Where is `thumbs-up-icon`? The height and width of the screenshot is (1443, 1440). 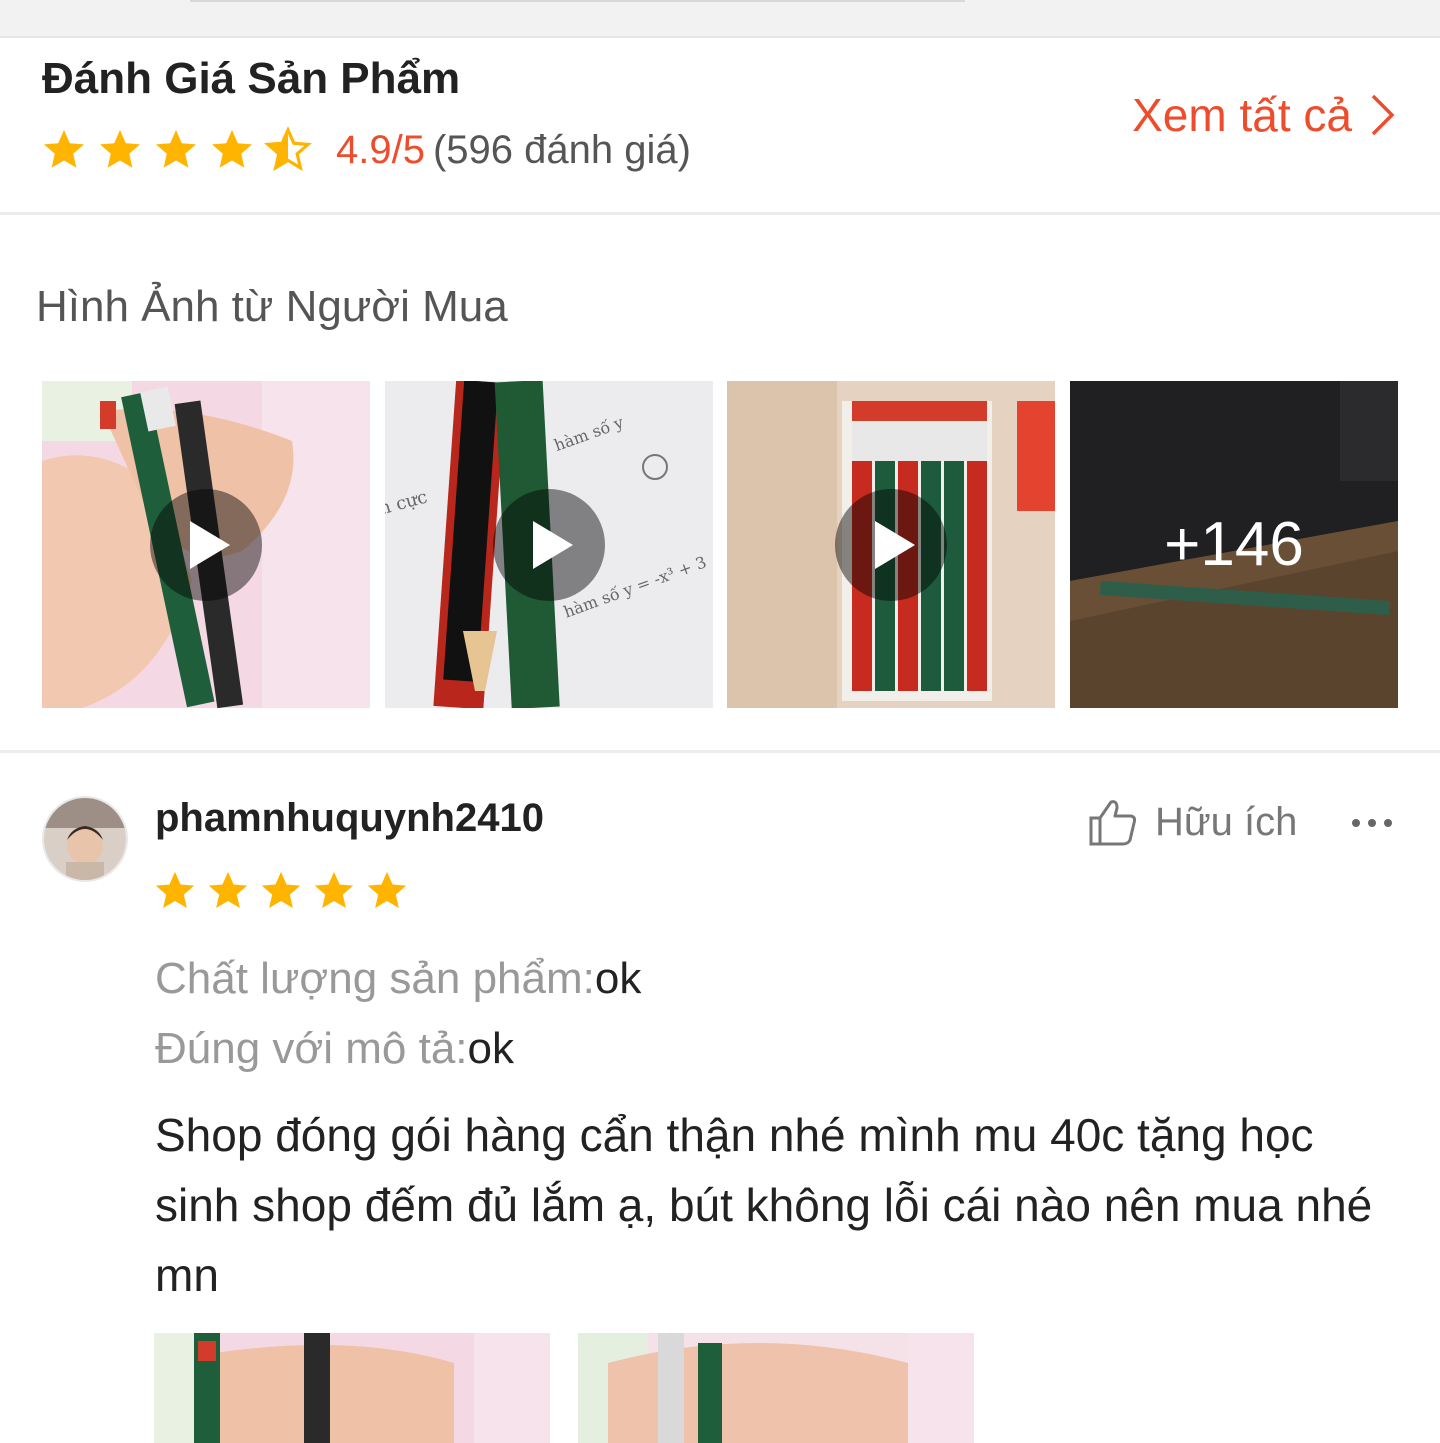 thumbs-up-icon is located at coordinates (1113, 823).